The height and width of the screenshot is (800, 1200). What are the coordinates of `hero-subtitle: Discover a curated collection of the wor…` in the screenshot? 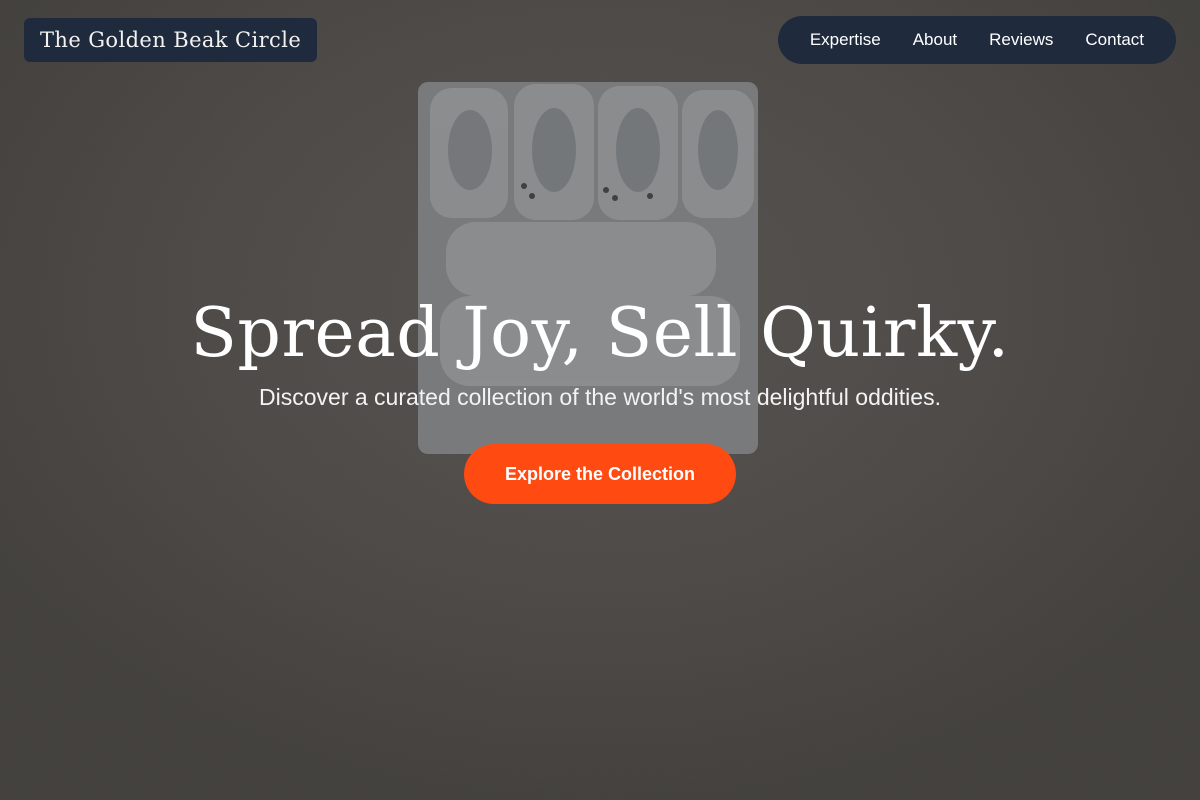 It's located at (600, 397).